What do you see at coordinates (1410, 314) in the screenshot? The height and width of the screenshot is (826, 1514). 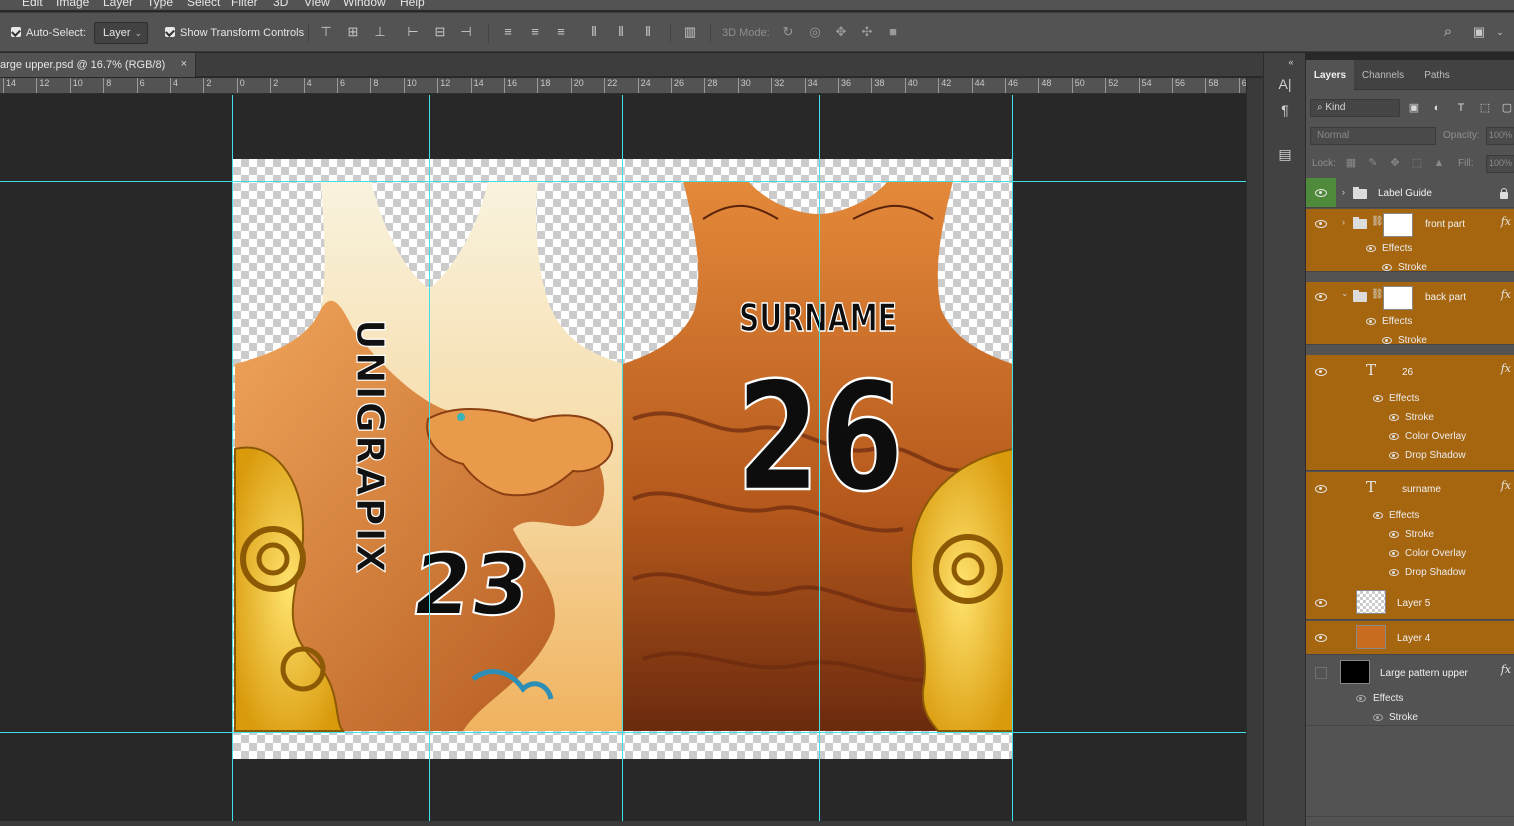 I see `layer-row-back-part: ⌄ ⛓ back part fx Effects Stroke` at bounding box center [1410, 314].